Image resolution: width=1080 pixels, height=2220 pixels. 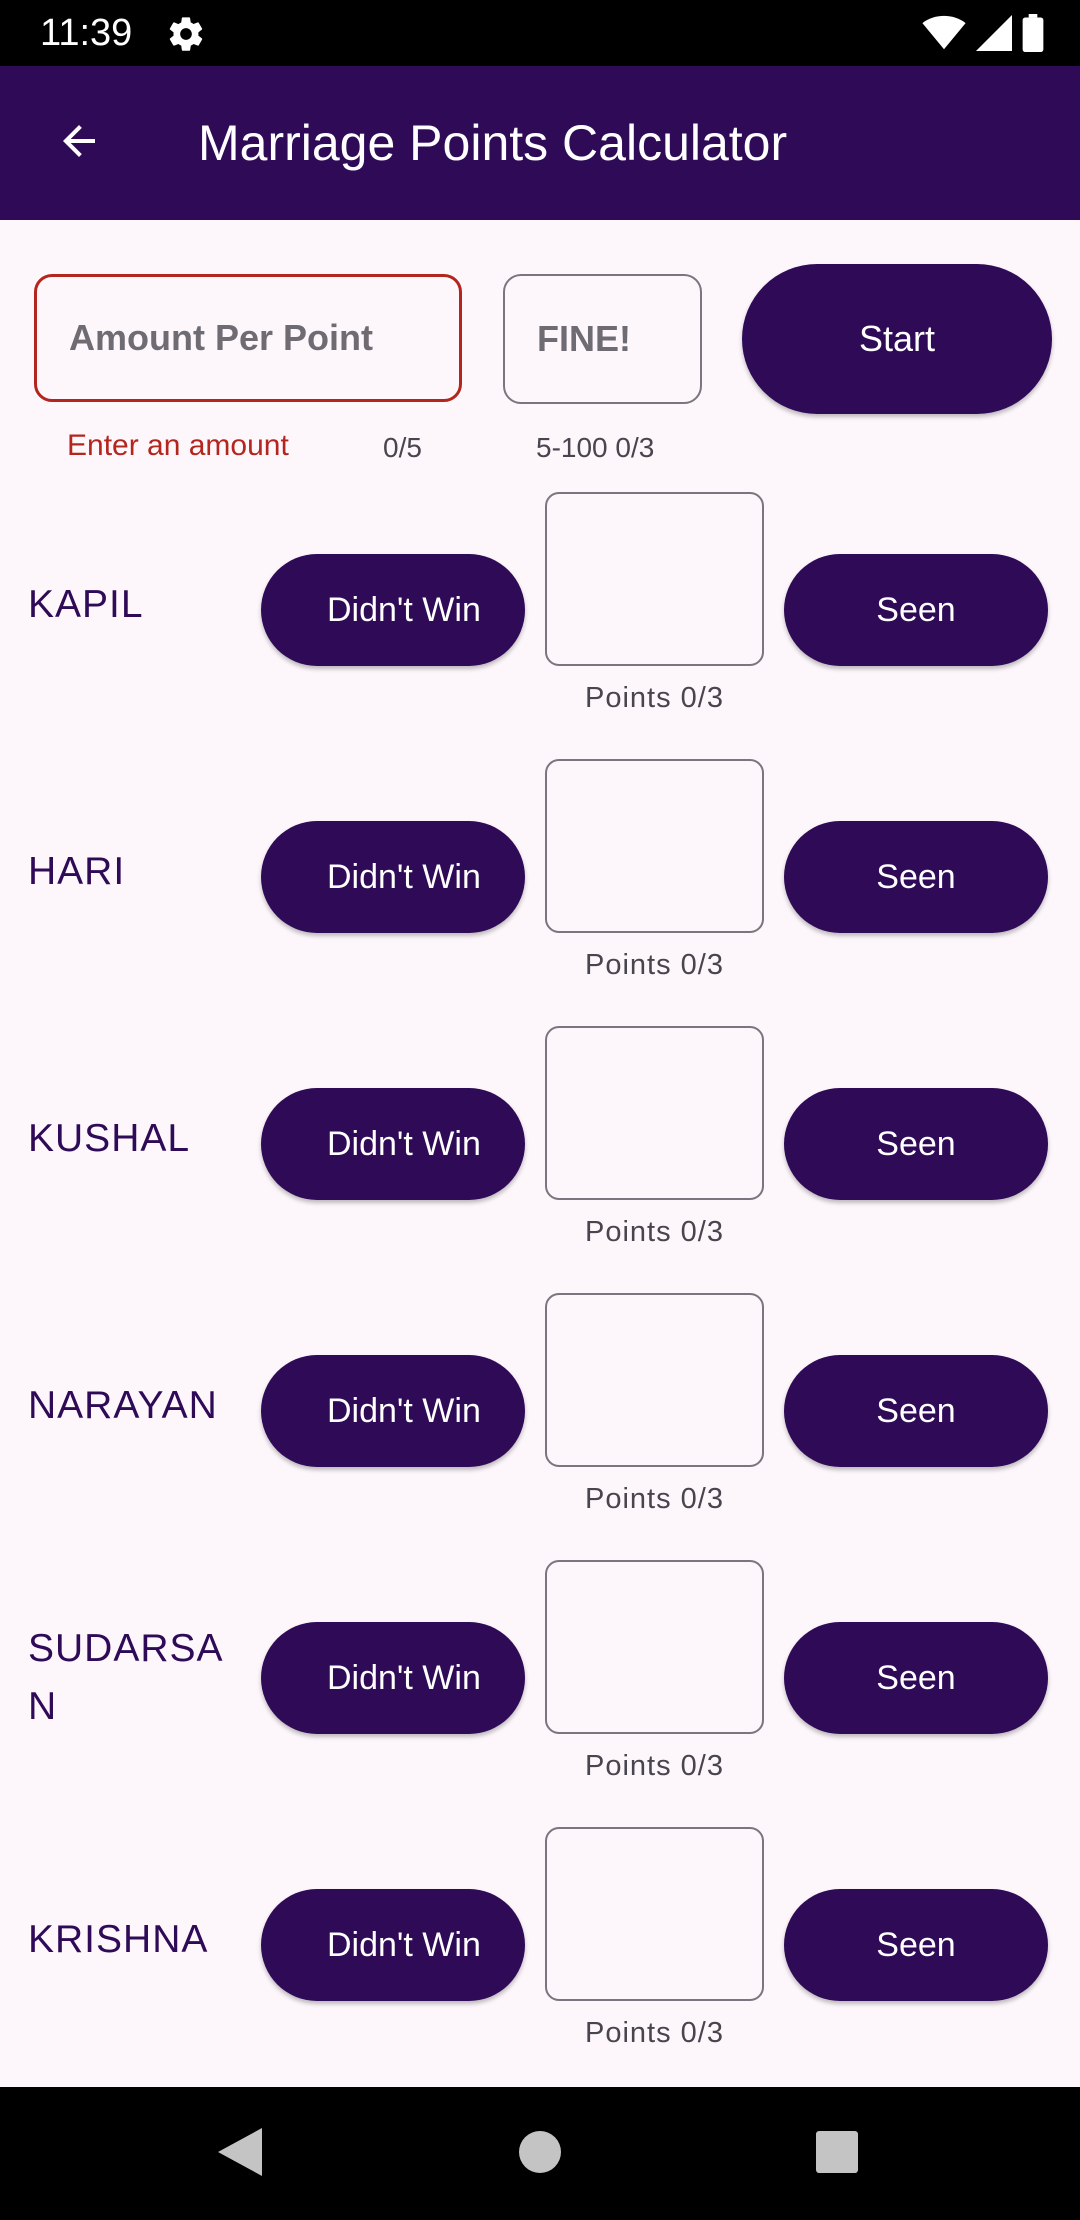 I want to click on nav-recents-button, so click(x=837, y=2154).